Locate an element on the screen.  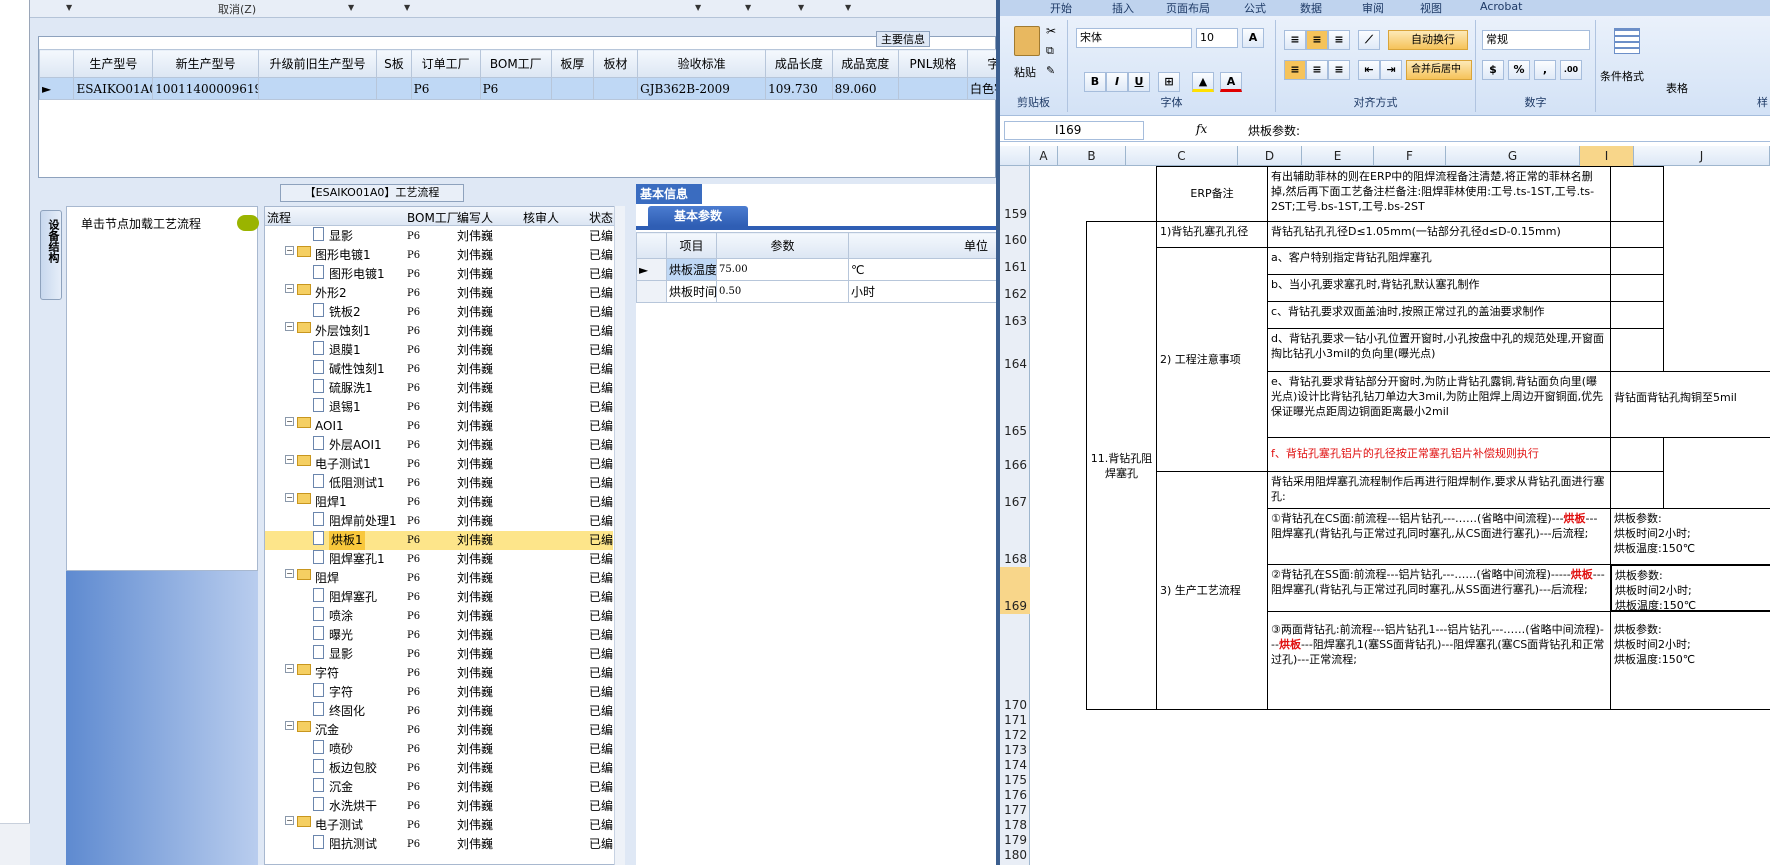
column-header: G is located at coordinates (1513, 156).